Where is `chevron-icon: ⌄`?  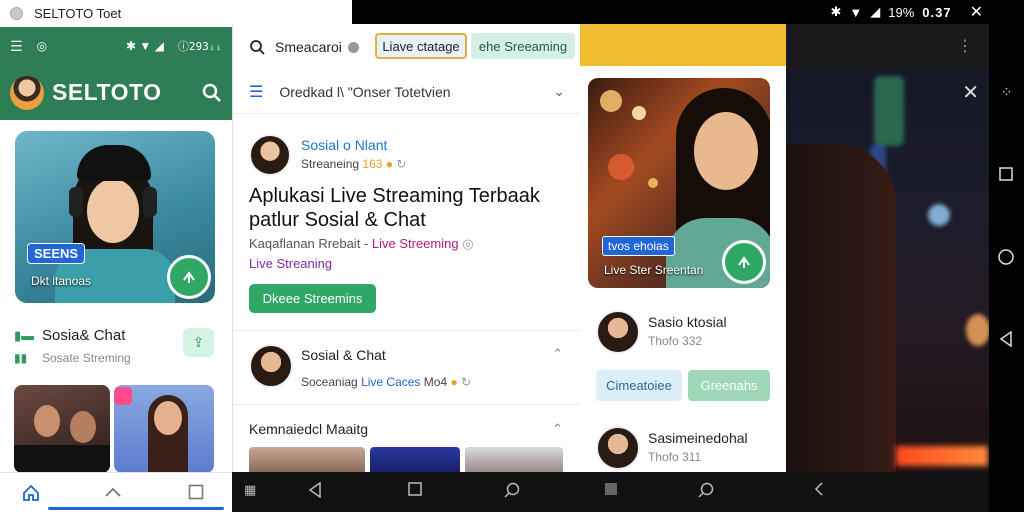
chevron-icon: ⌄ is located at coordinates (559, 91).